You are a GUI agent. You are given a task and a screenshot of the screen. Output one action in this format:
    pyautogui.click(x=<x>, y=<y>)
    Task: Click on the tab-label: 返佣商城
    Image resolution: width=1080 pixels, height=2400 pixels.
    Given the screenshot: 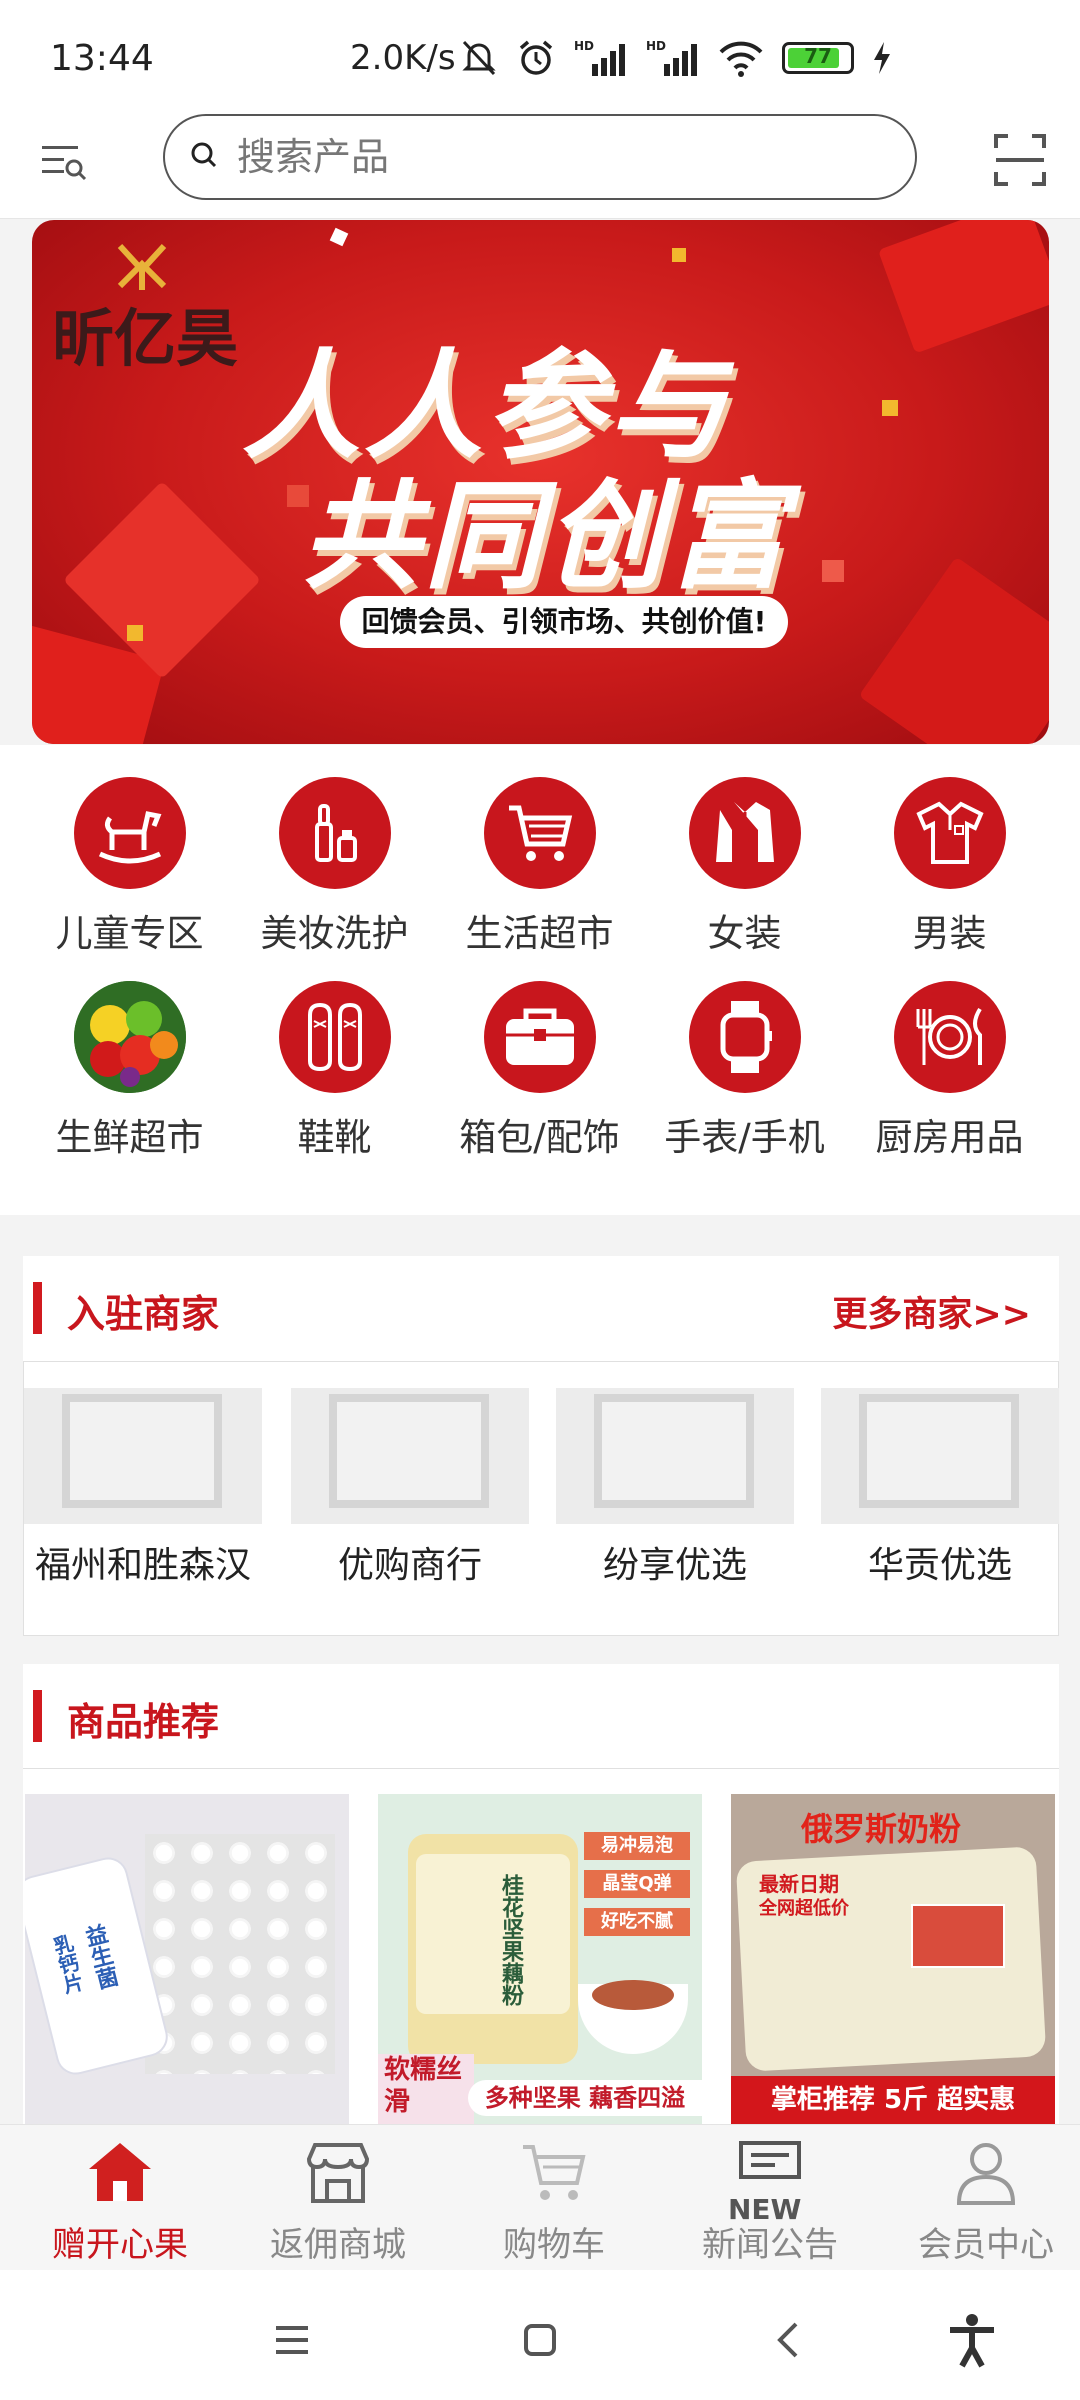 What is the action you would take?
    pyautogui.click(x=338, y=2245)
    